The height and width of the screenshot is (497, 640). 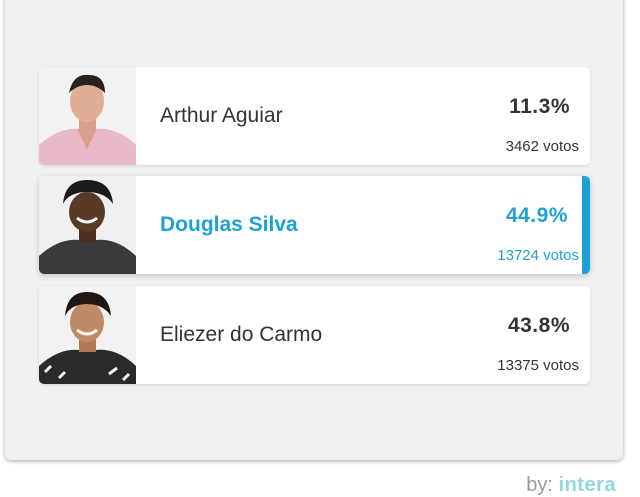 What do you see at coordinates (538, 255) in the screenshot?
I see `candidate-votes: 13724 votos` at bounding box center [538, 255].